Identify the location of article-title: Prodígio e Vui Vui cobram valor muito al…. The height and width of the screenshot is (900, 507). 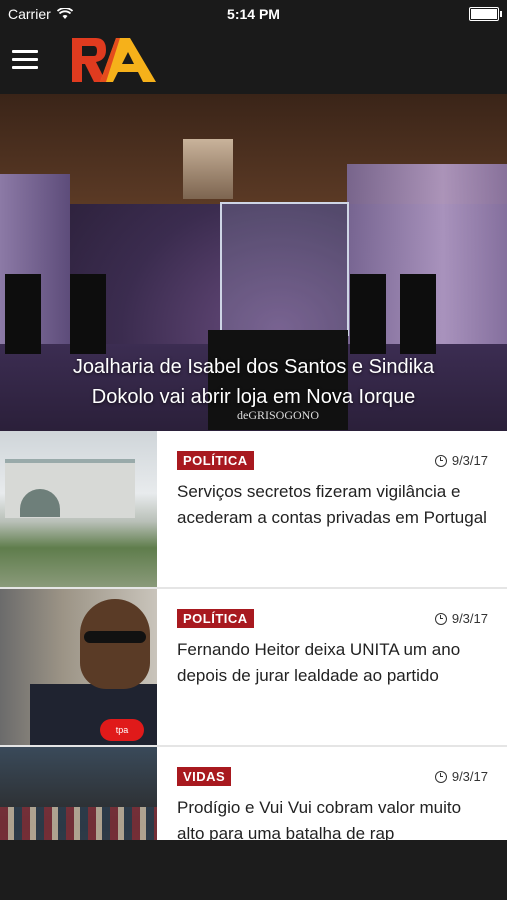
(319, 819).